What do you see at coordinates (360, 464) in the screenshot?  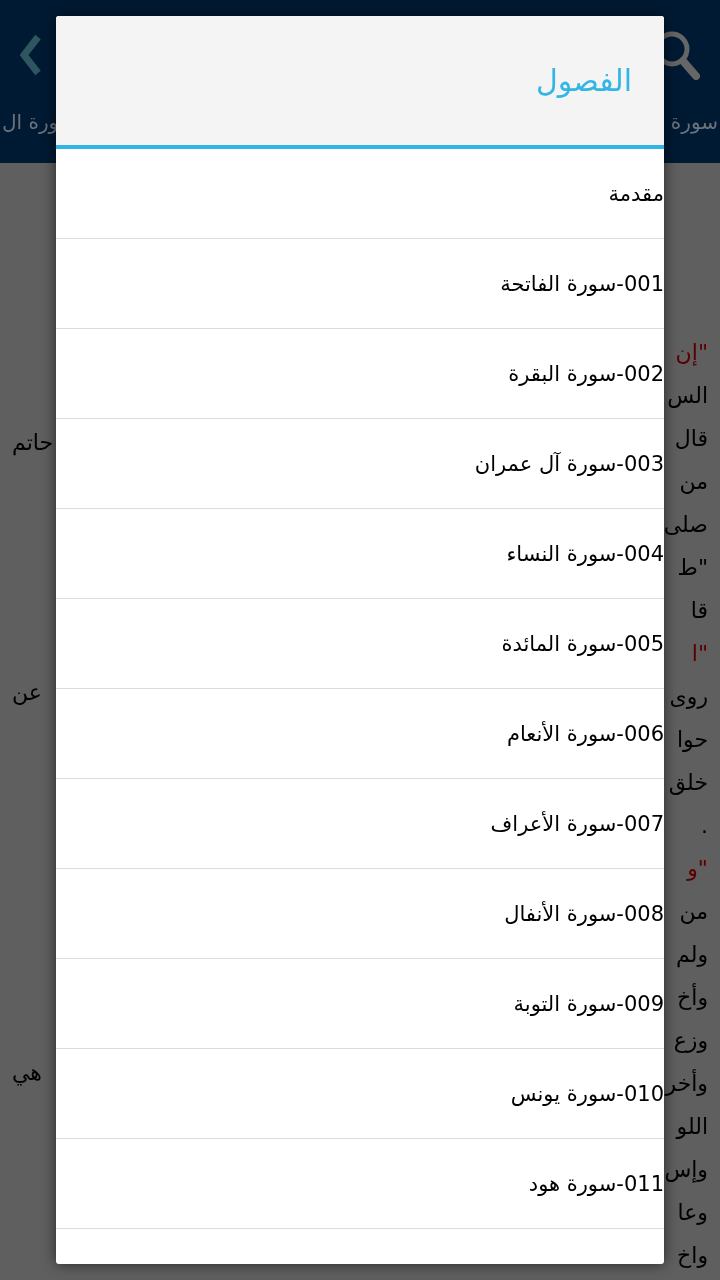 I see `chapter-item: 003-سورة آل عمران` at bounding box center [360, 464].